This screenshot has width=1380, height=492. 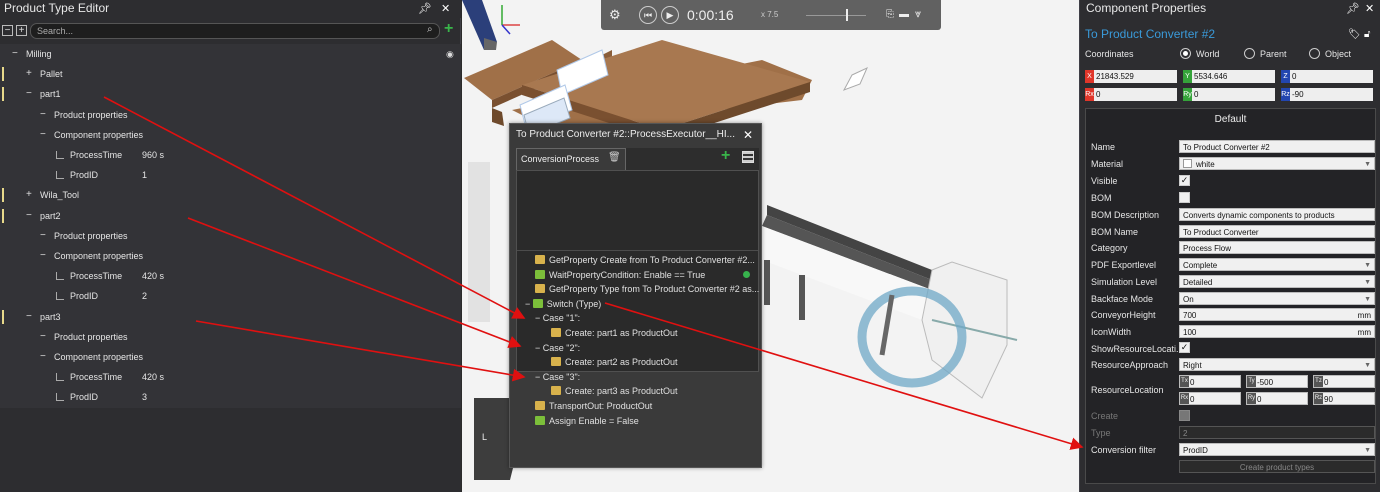 What do you see at coordinates (1354, 34) in the screenshot?
I see `tag-icon: 🏷︎` at bounding box center [1354, 34].